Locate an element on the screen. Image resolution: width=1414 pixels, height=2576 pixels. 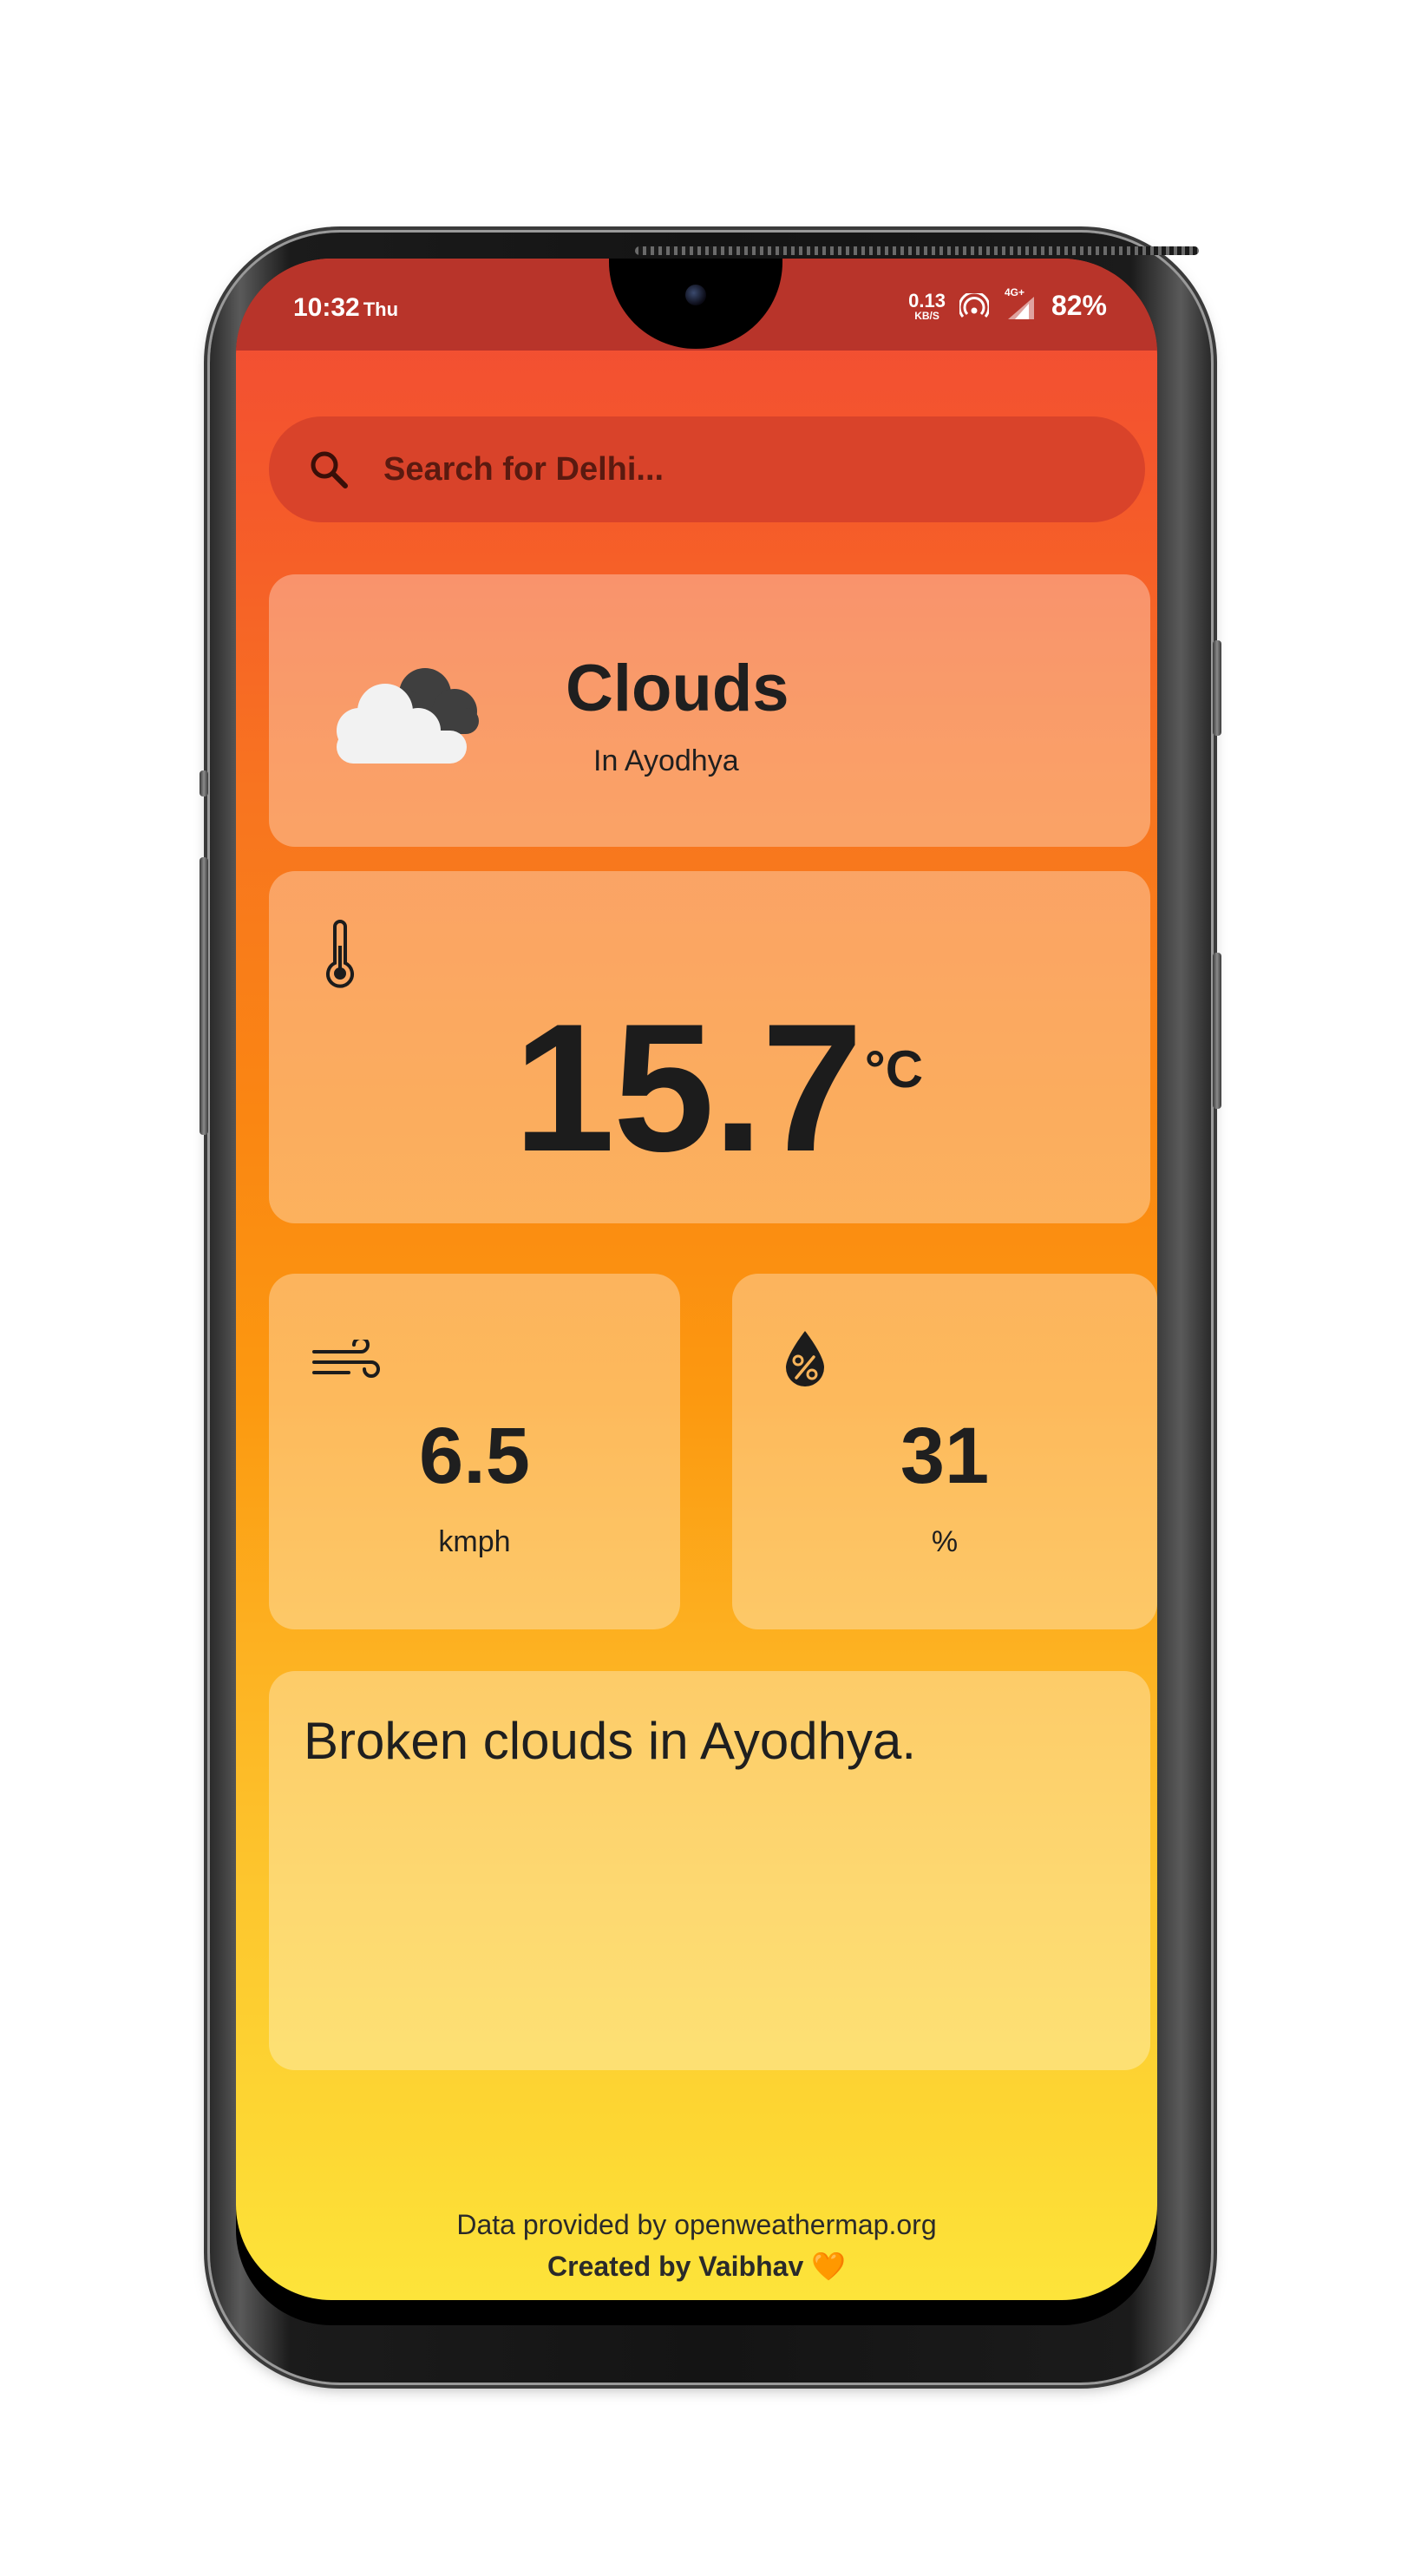
author-credit: Created by Vaibhav 🧡 is located at coordinates (696, 2266).